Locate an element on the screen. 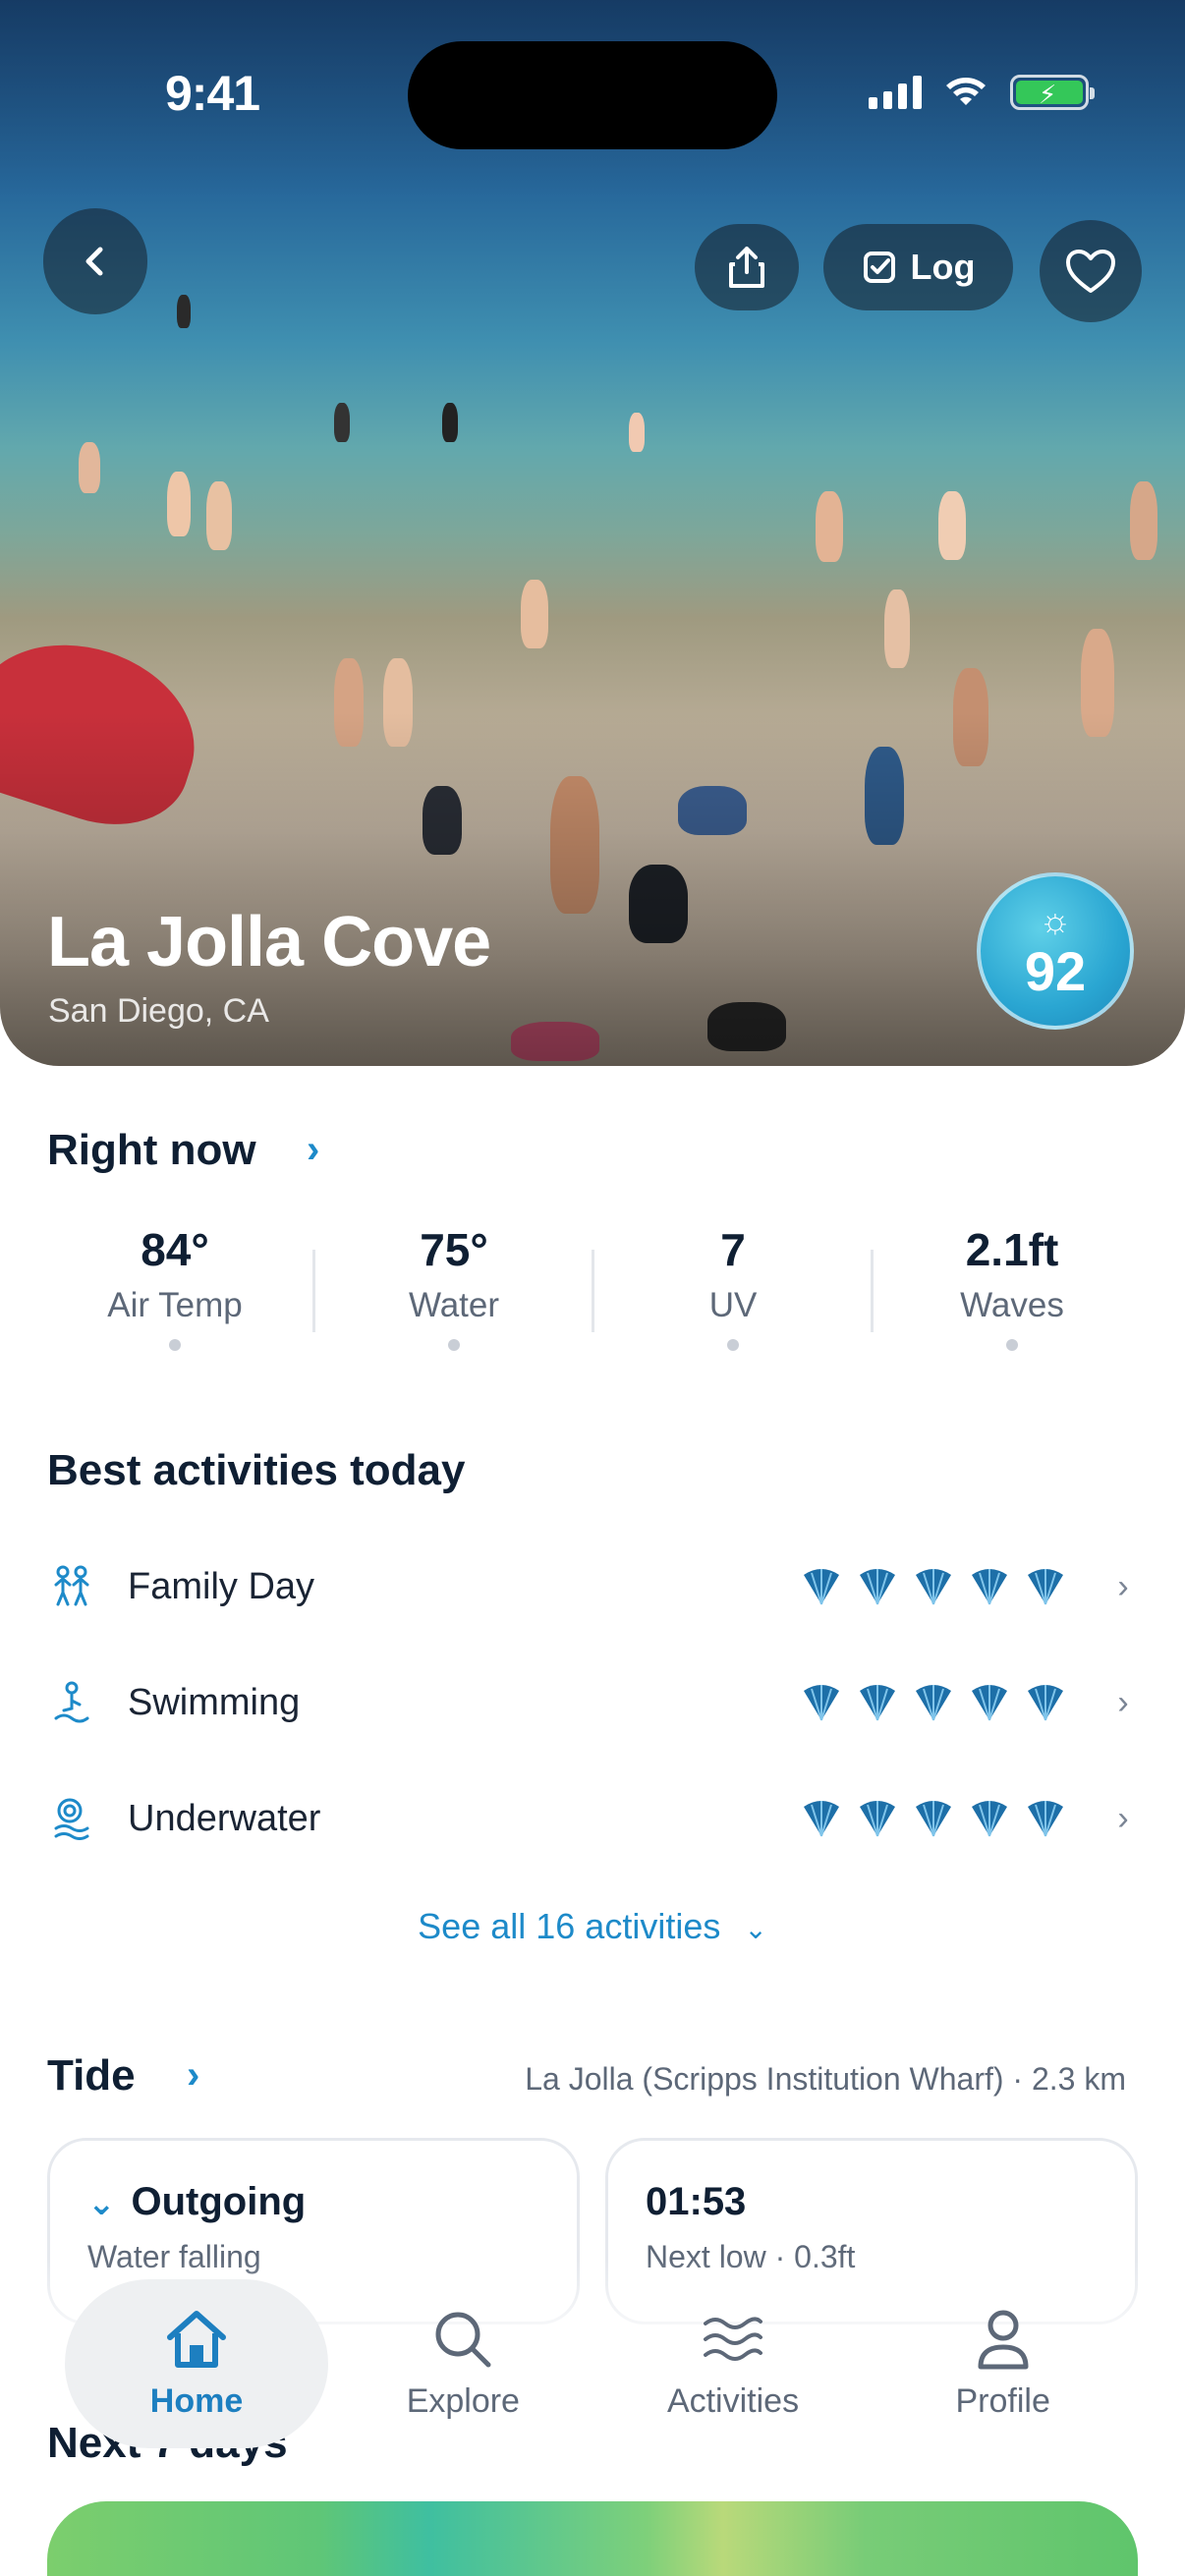  search-icon is located at coordinates (463, 2339).